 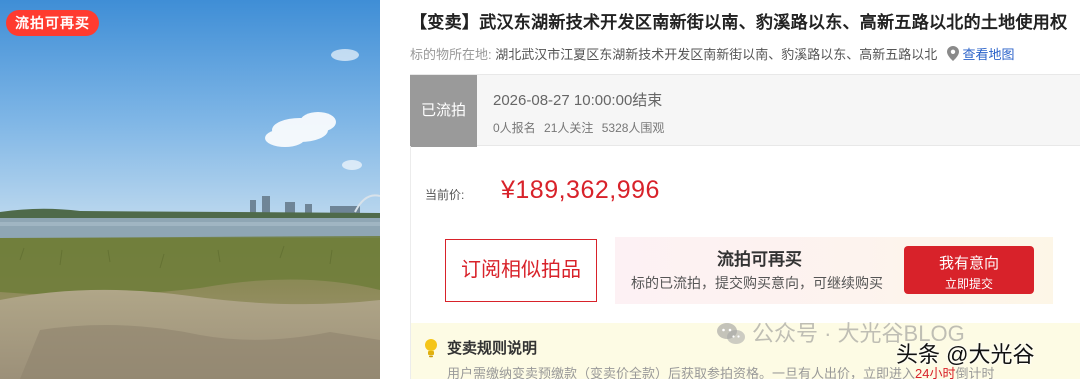 What do you see at coordinates (445, 195) in the screenshot?
I see `current-price-label: 当前价:` at bounding box center [445, 195].